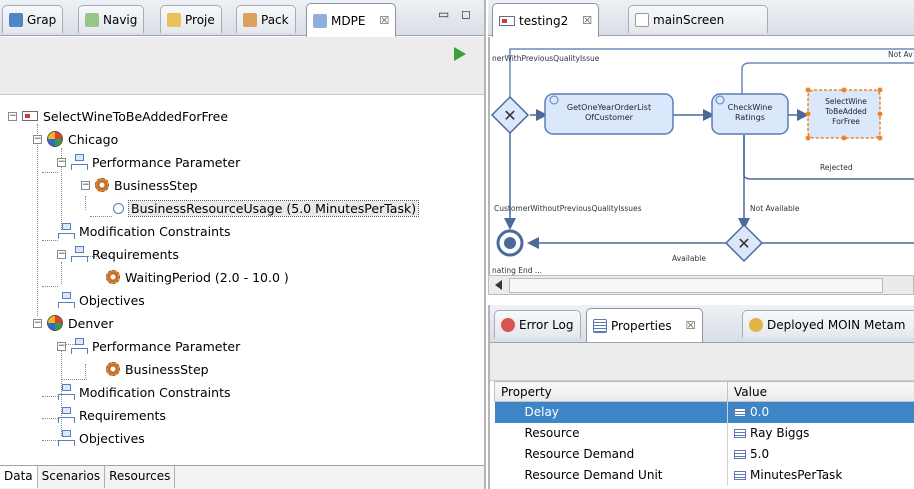  What do you see at coordinates (698, 19) in the screenshot?
I see `tab-main-screen: mainScreen` at bounding box center [698, 19].